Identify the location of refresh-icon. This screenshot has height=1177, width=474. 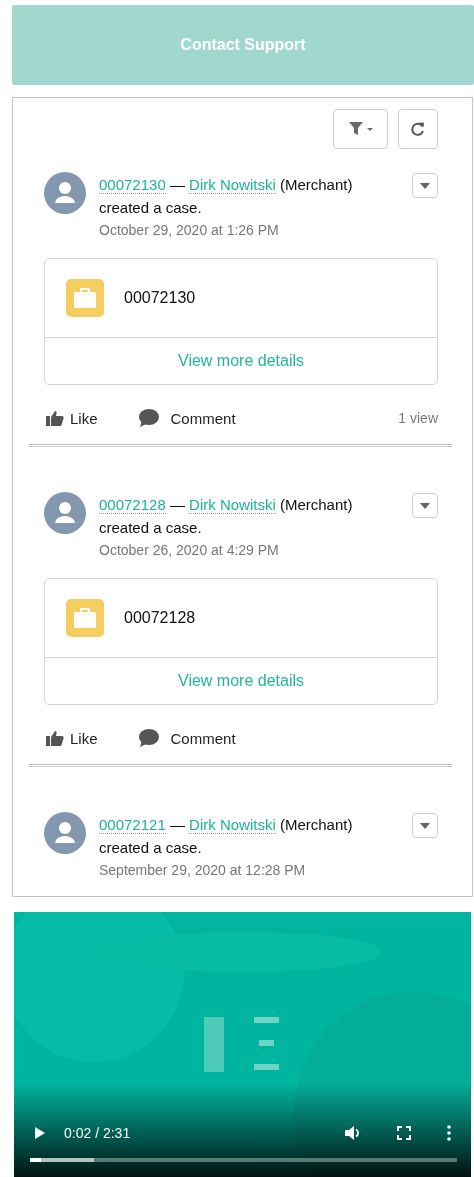
(418, 129).